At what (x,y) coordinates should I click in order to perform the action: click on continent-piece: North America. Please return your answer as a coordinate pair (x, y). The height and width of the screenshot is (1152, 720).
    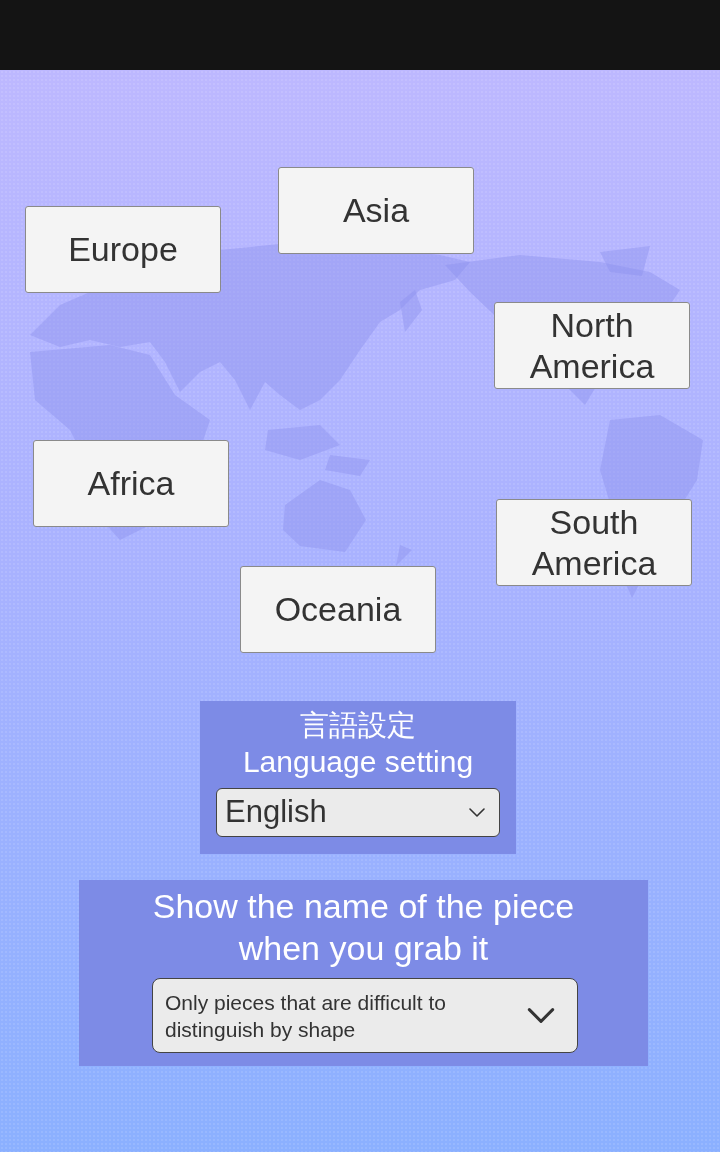
    Looking at the image, I should click on (592, 345).